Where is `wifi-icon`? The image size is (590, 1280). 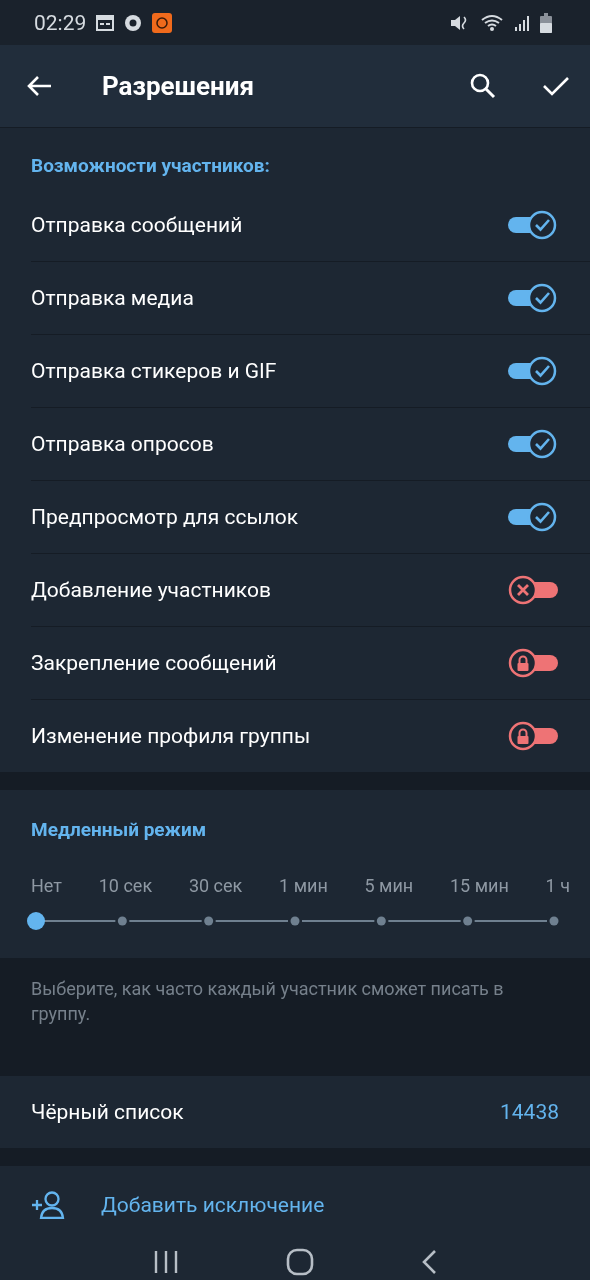
wifi-icon is located at coordinates (492, 22).